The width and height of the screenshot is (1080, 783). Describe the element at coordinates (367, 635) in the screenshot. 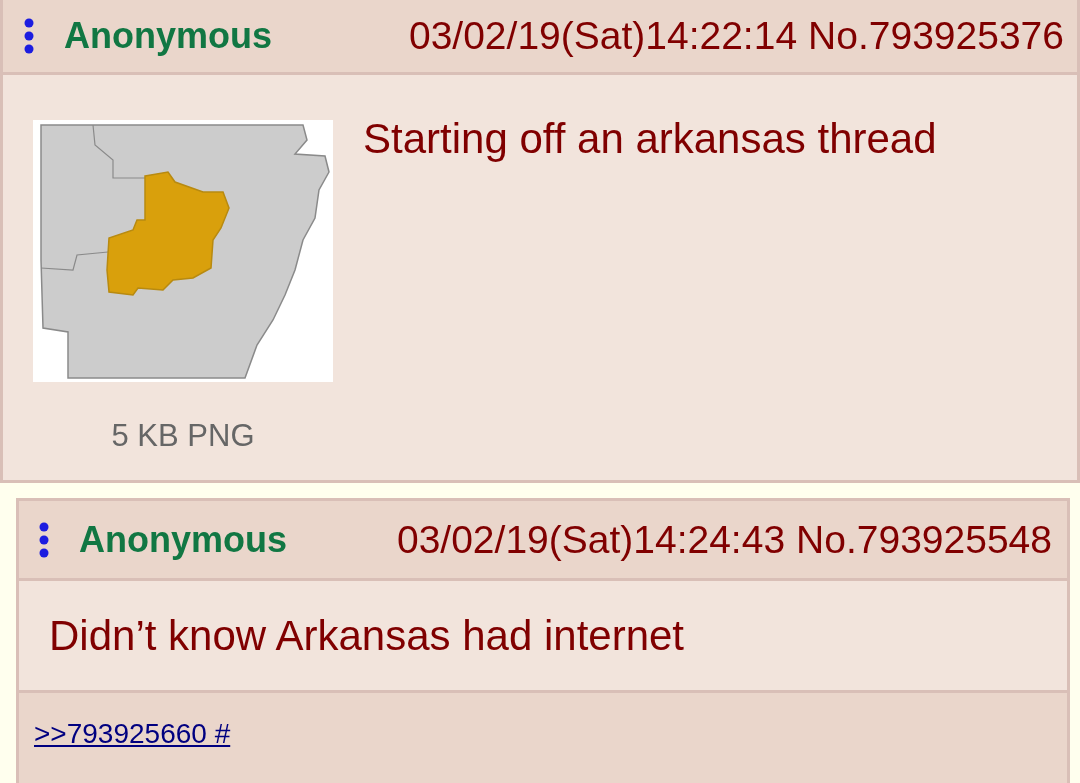

I see `post-comment: Didn’t know Arkansas had internet` at that location.